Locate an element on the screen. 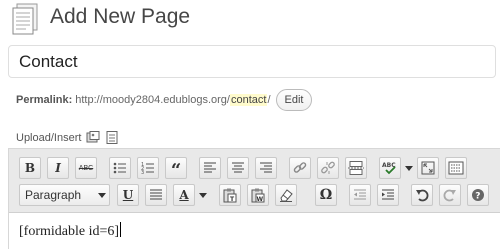 This screenshot has width=500, height=249. permalink-slug: contact is located at coordinates (248, 100).